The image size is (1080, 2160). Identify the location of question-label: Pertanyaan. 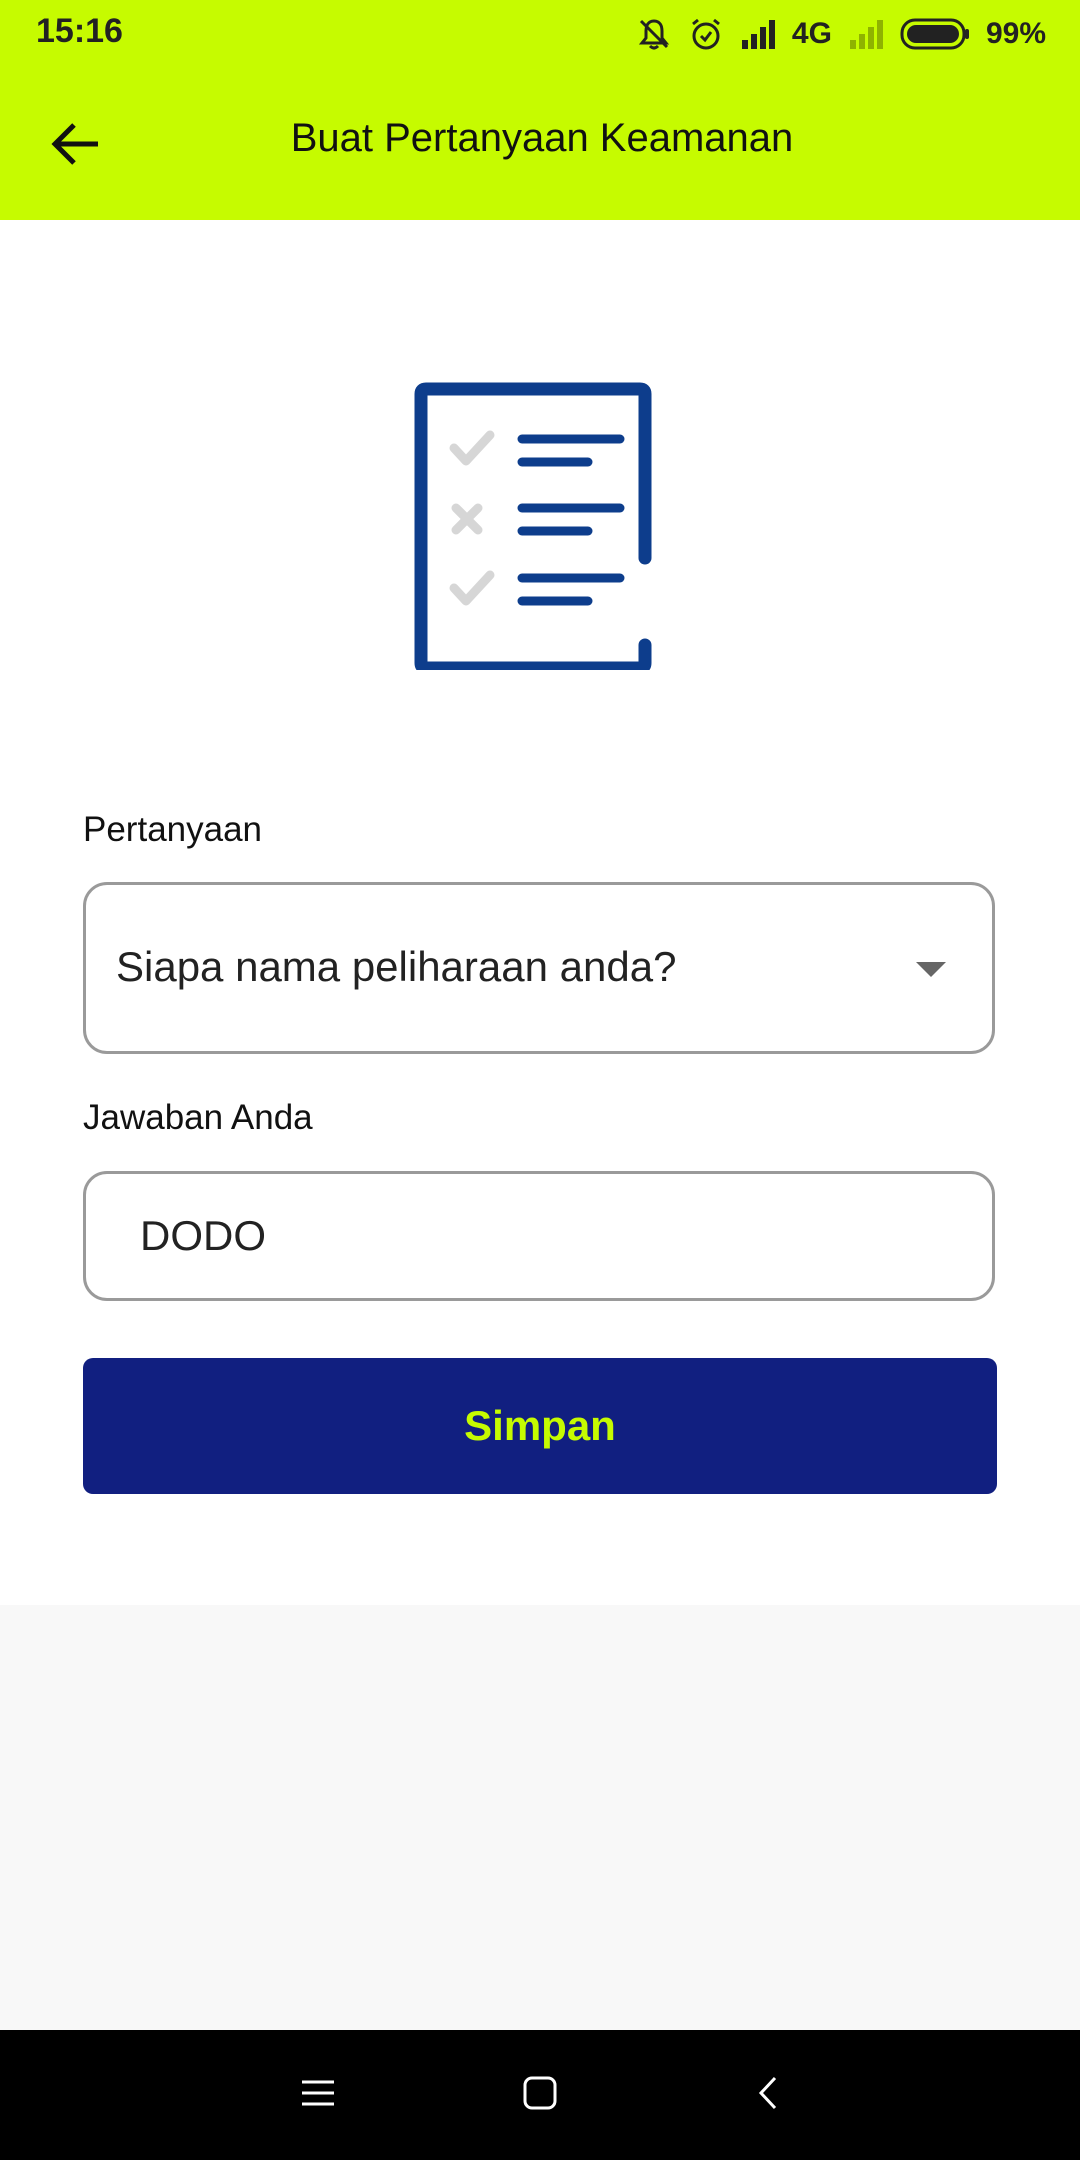
(173, 829).